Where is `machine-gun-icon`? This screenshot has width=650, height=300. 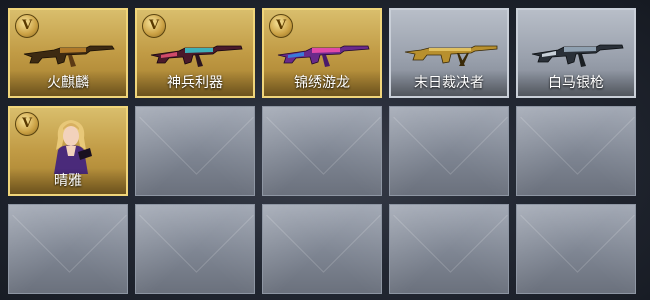 machine-gun-icon is located at coordinates (451, 55).